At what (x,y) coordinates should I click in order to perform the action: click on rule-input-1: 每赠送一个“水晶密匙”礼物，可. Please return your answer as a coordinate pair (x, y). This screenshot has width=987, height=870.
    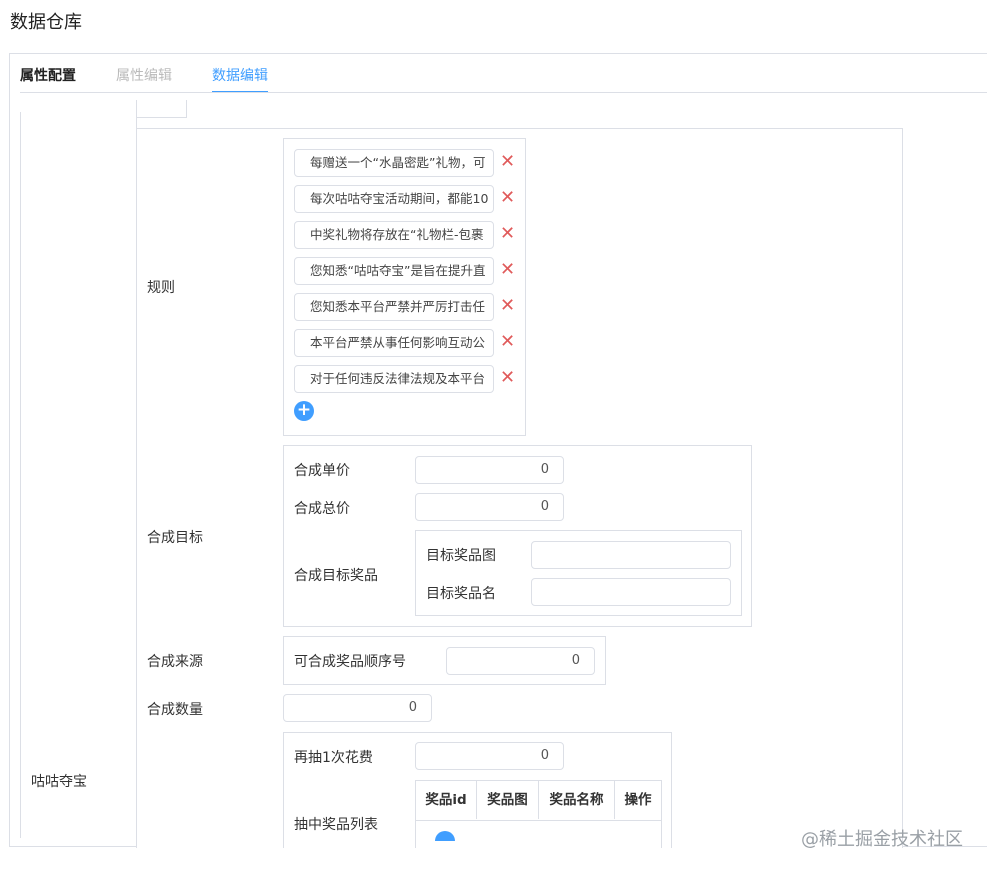
    Looking at the image, I should click on (394, 163).